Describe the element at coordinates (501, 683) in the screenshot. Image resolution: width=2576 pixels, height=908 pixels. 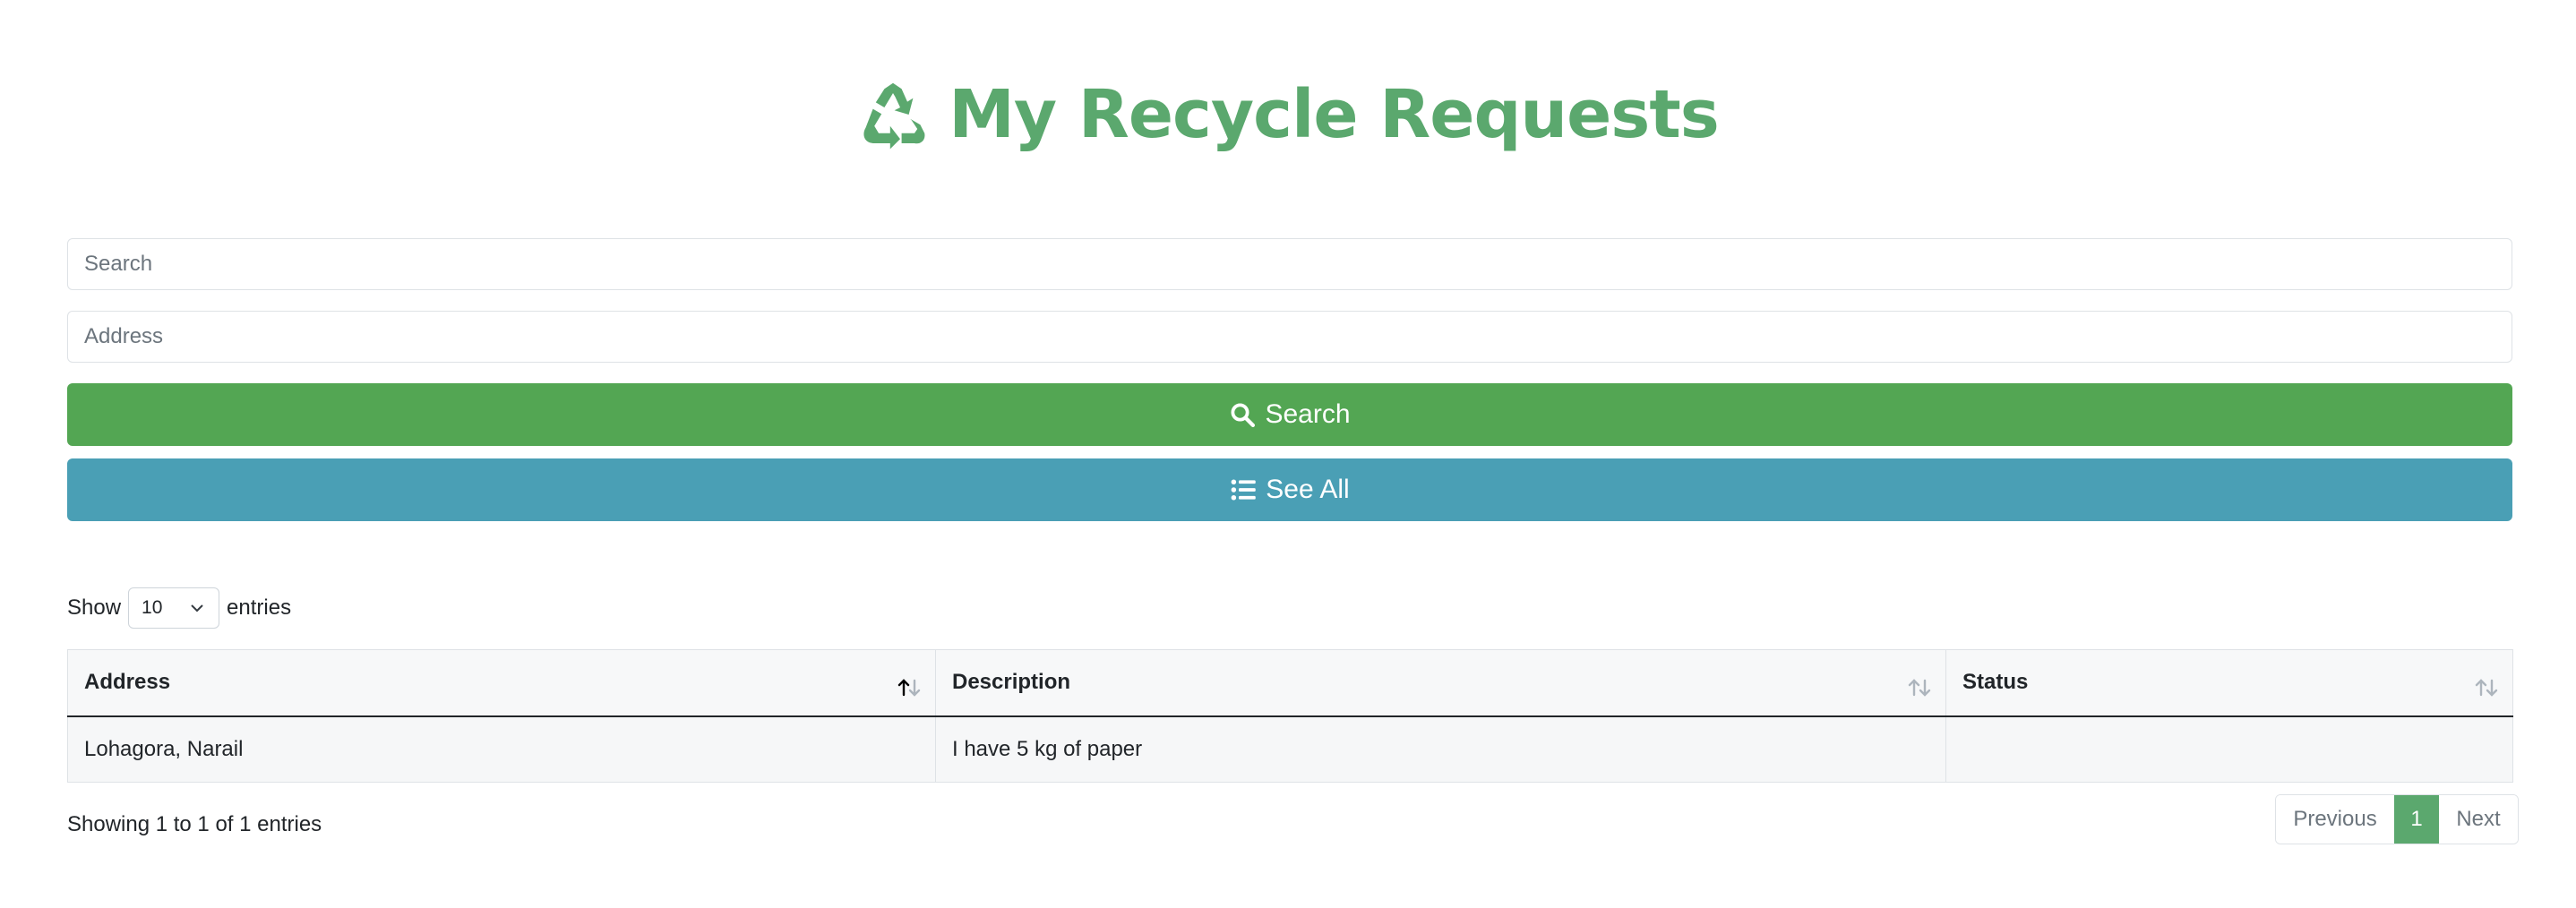
I see `column-header-address: Address` at that location.